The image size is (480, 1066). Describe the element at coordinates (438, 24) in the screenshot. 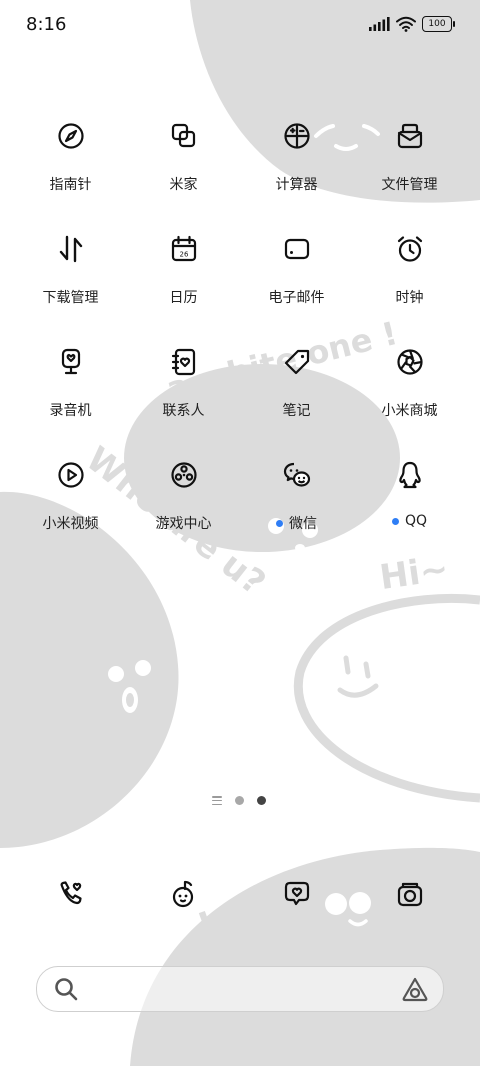

I see `battery-icon: 100` at that location.